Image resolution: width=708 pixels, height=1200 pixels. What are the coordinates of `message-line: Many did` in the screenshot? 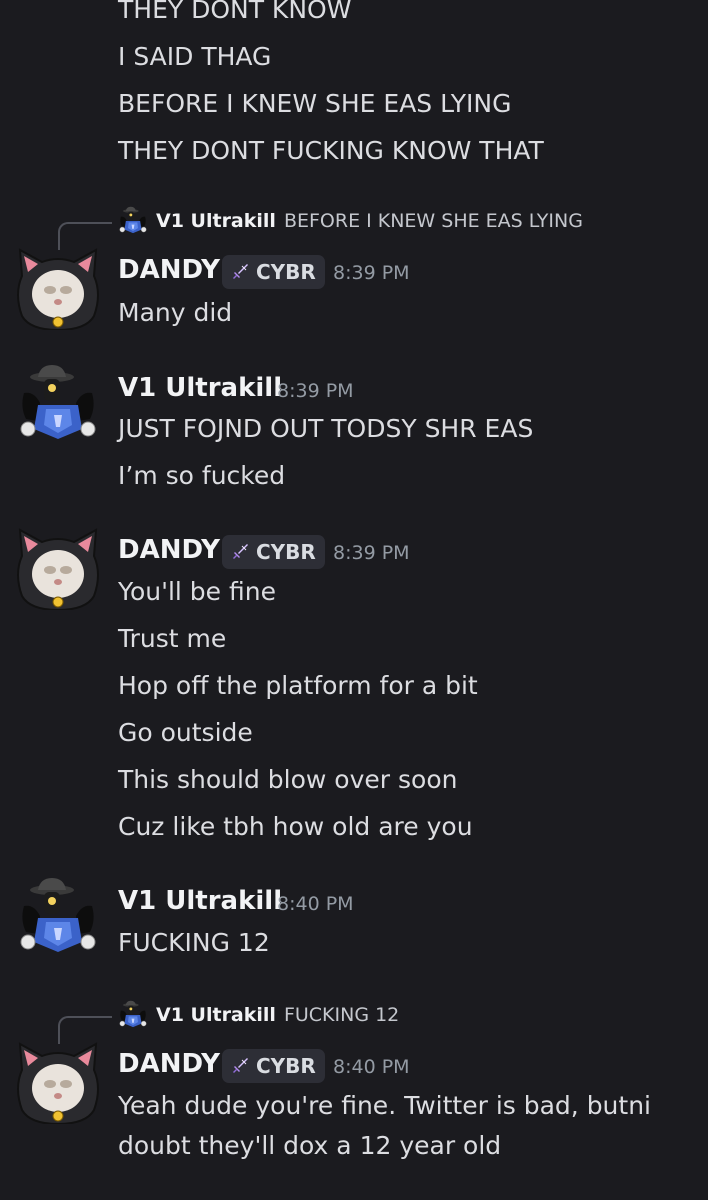 It's located at (175, 312).